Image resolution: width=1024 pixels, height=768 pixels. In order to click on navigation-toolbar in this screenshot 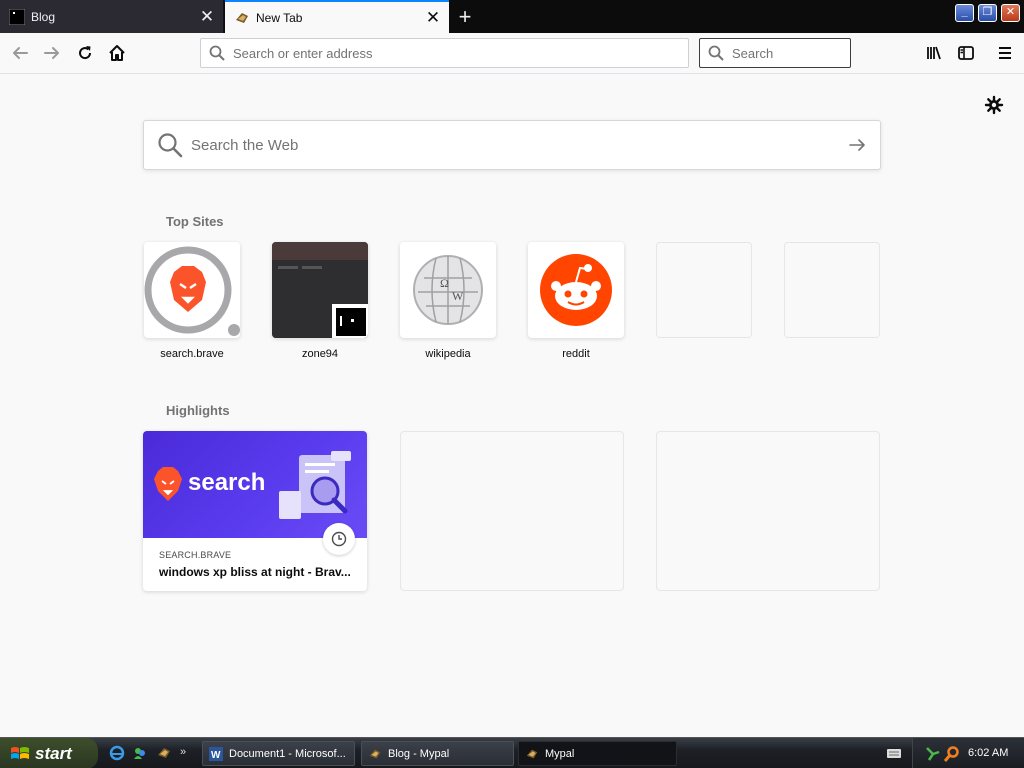, I will do `click(512, 53)`.